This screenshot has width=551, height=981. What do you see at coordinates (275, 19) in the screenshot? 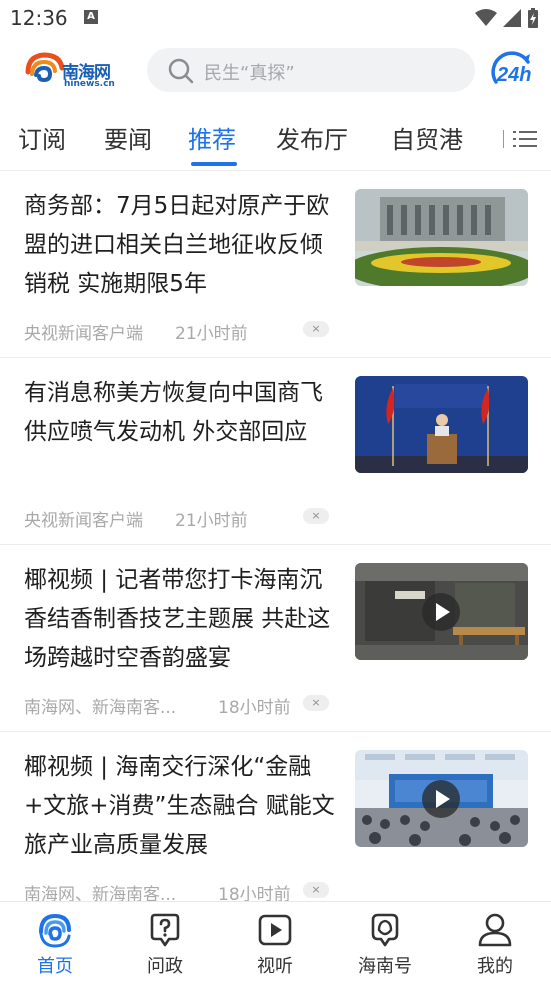
I see `status-bar: 12:36 A` at bounding box center [275, 19].